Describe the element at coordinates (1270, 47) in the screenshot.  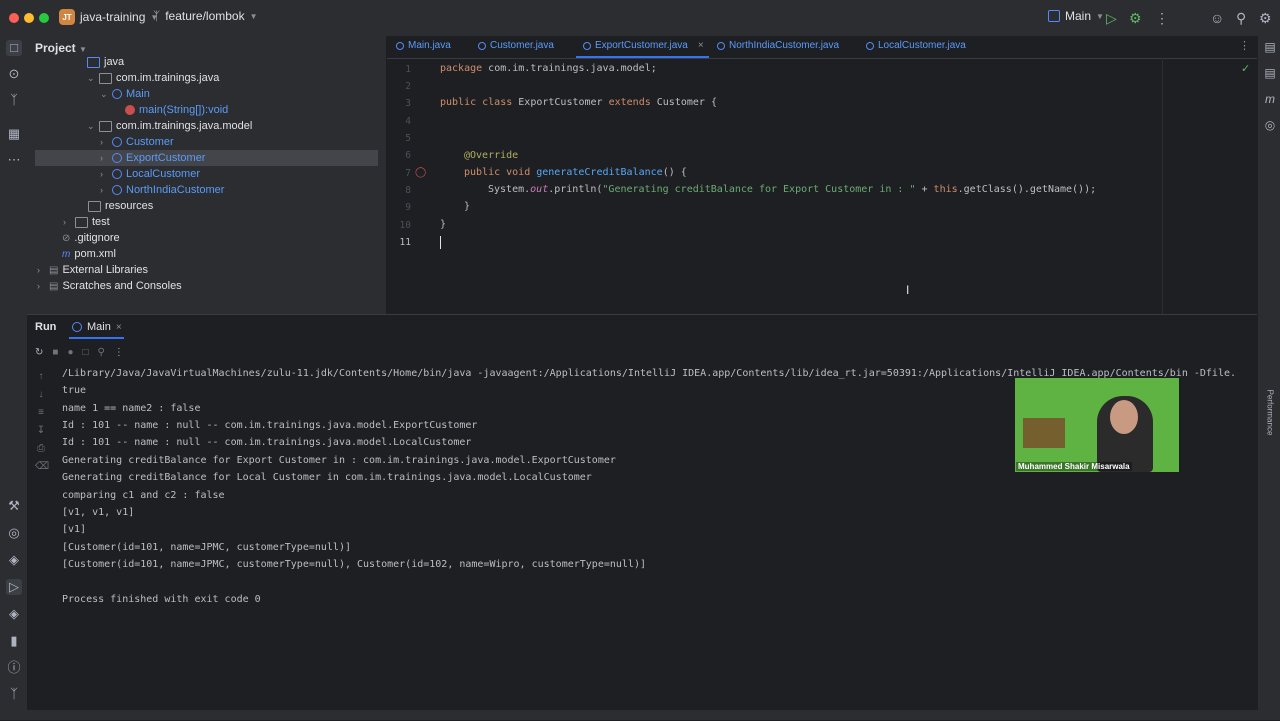
I see `notifications-icon: ▤` at that location.